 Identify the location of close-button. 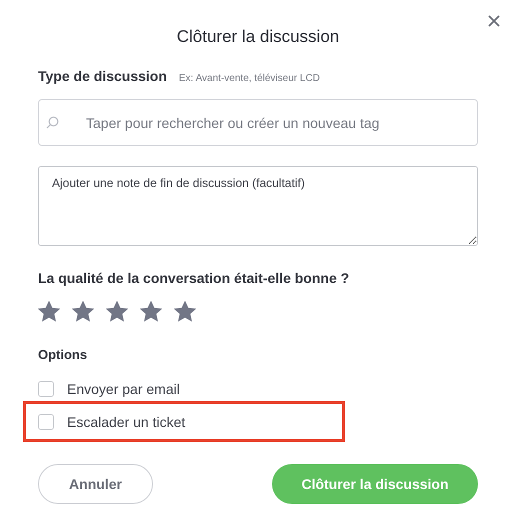
(494, 21).